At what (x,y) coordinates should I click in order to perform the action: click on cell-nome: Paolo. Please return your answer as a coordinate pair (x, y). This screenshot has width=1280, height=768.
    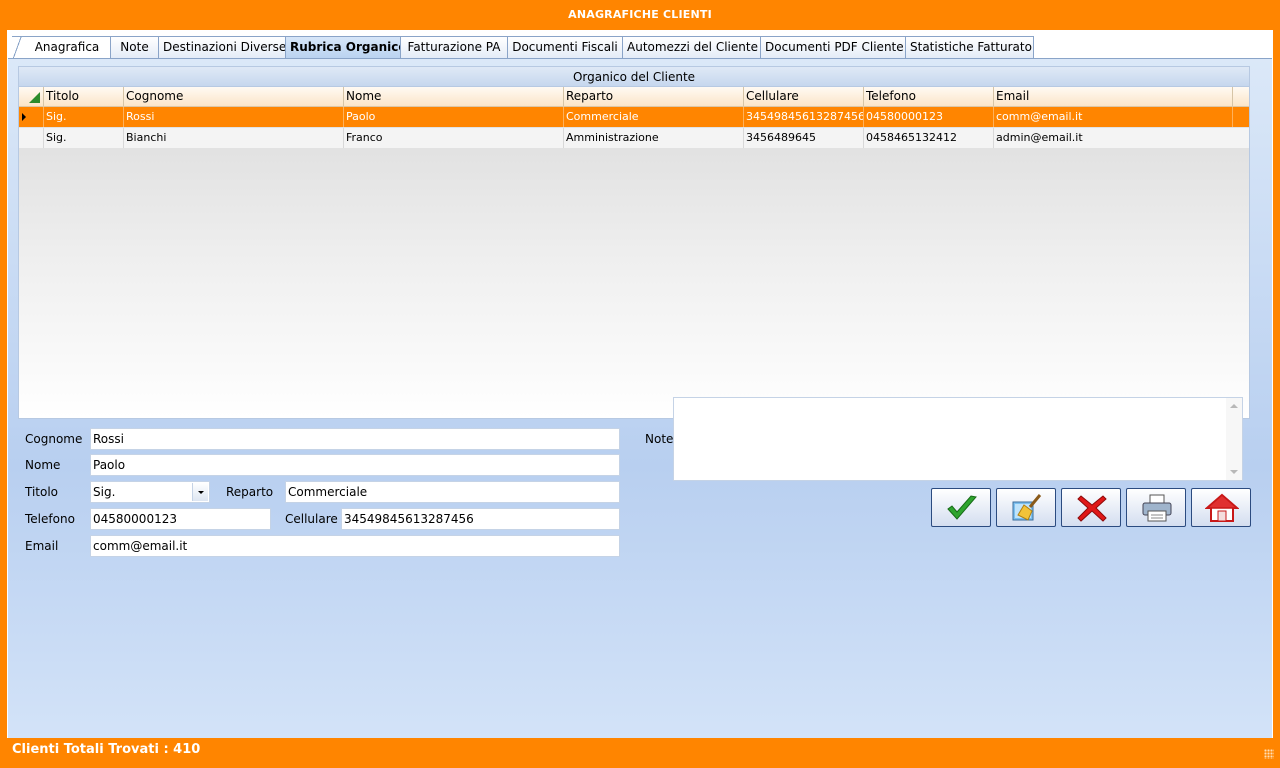
    Looking at the image, I should click on (453, 117).